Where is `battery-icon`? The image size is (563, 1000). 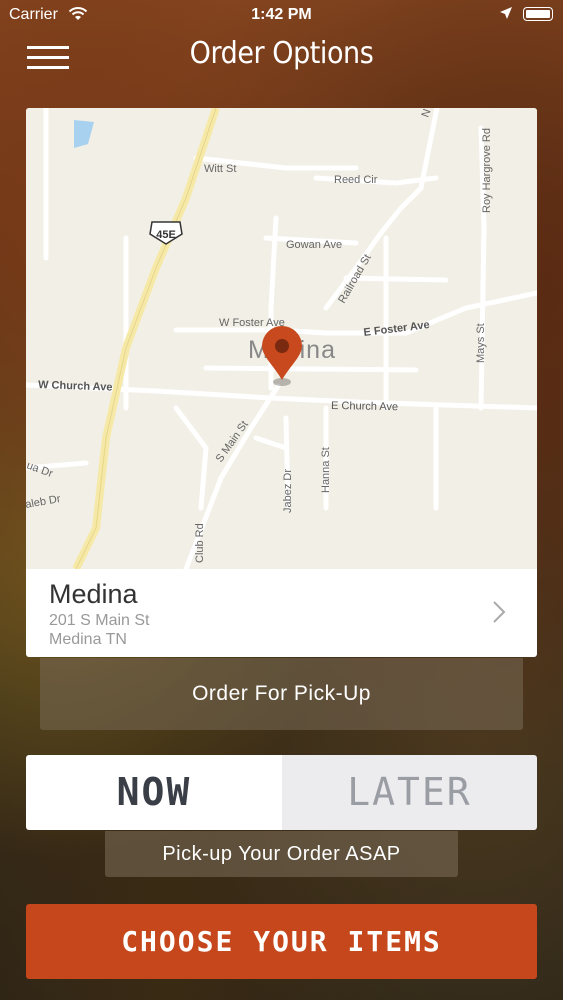 battery-icon is located at coordinates (538, 14).